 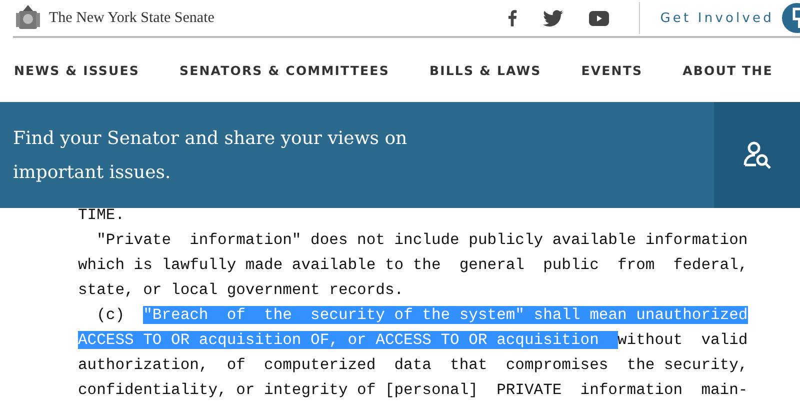 I want to click on nav-link: SENATORS & COMMITTEES, so click(x=284, y=70).